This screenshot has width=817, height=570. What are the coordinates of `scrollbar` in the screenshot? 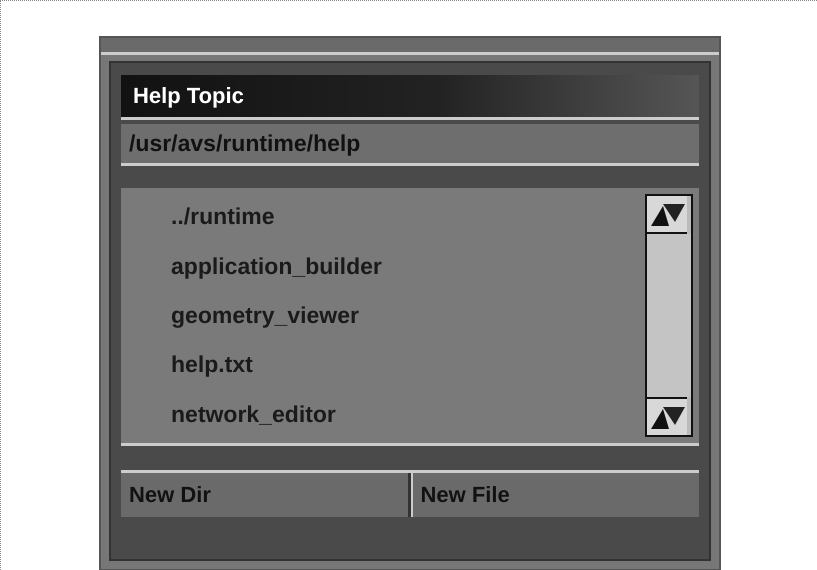 It's located at (669, 315).